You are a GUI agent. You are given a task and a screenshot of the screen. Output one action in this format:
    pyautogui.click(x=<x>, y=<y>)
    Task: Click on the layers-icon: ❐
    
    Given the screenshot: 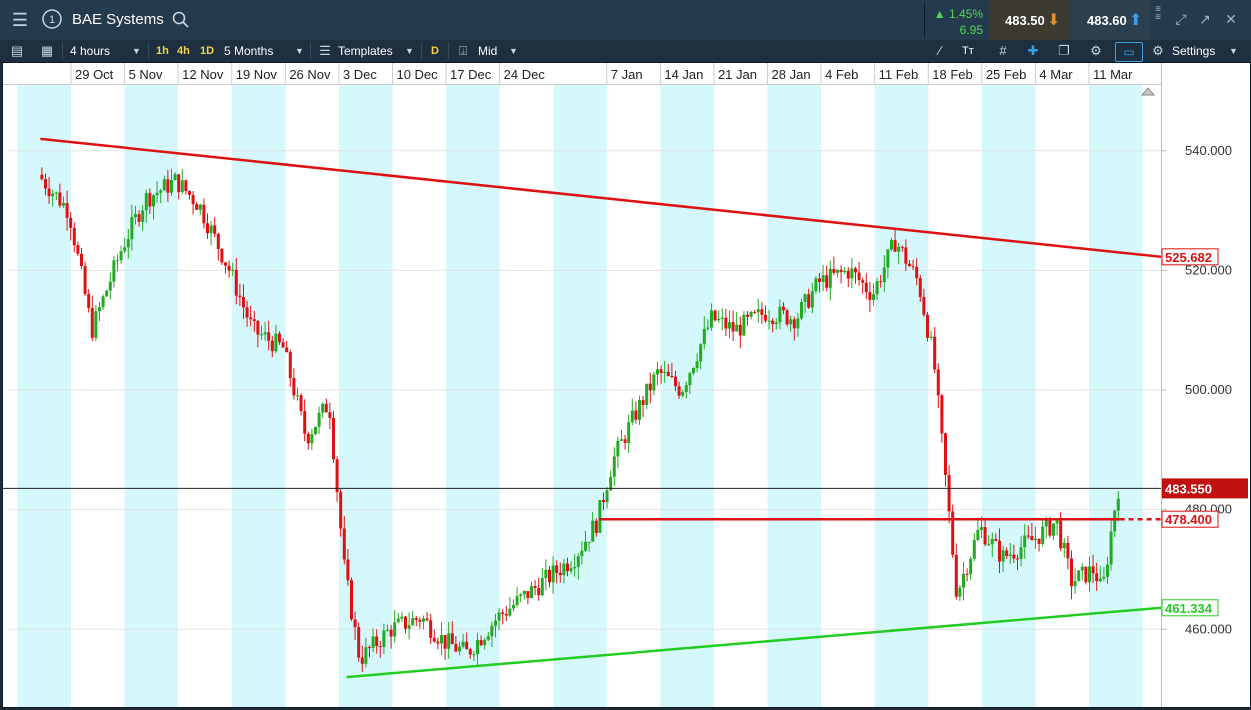 What is the action you would take?
    pyautogui.click(x=1064, y=51)
    